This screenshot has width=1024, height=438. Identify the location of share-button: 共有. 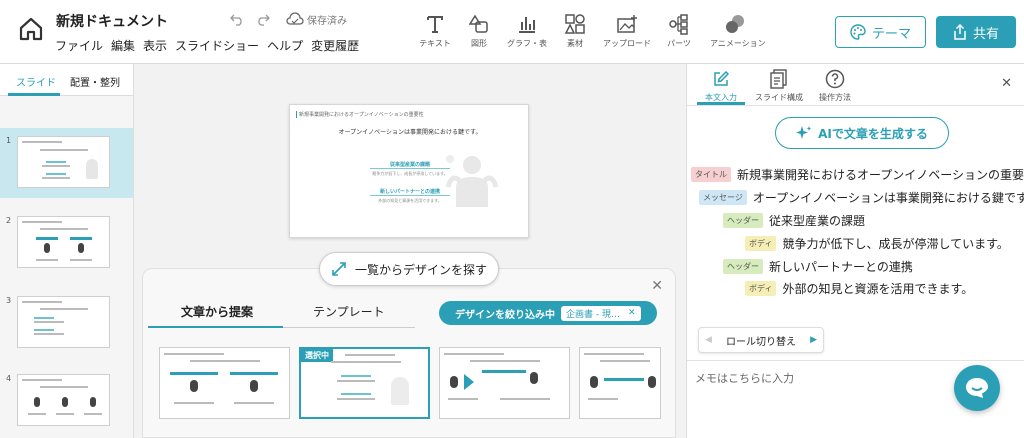
(976, 32).